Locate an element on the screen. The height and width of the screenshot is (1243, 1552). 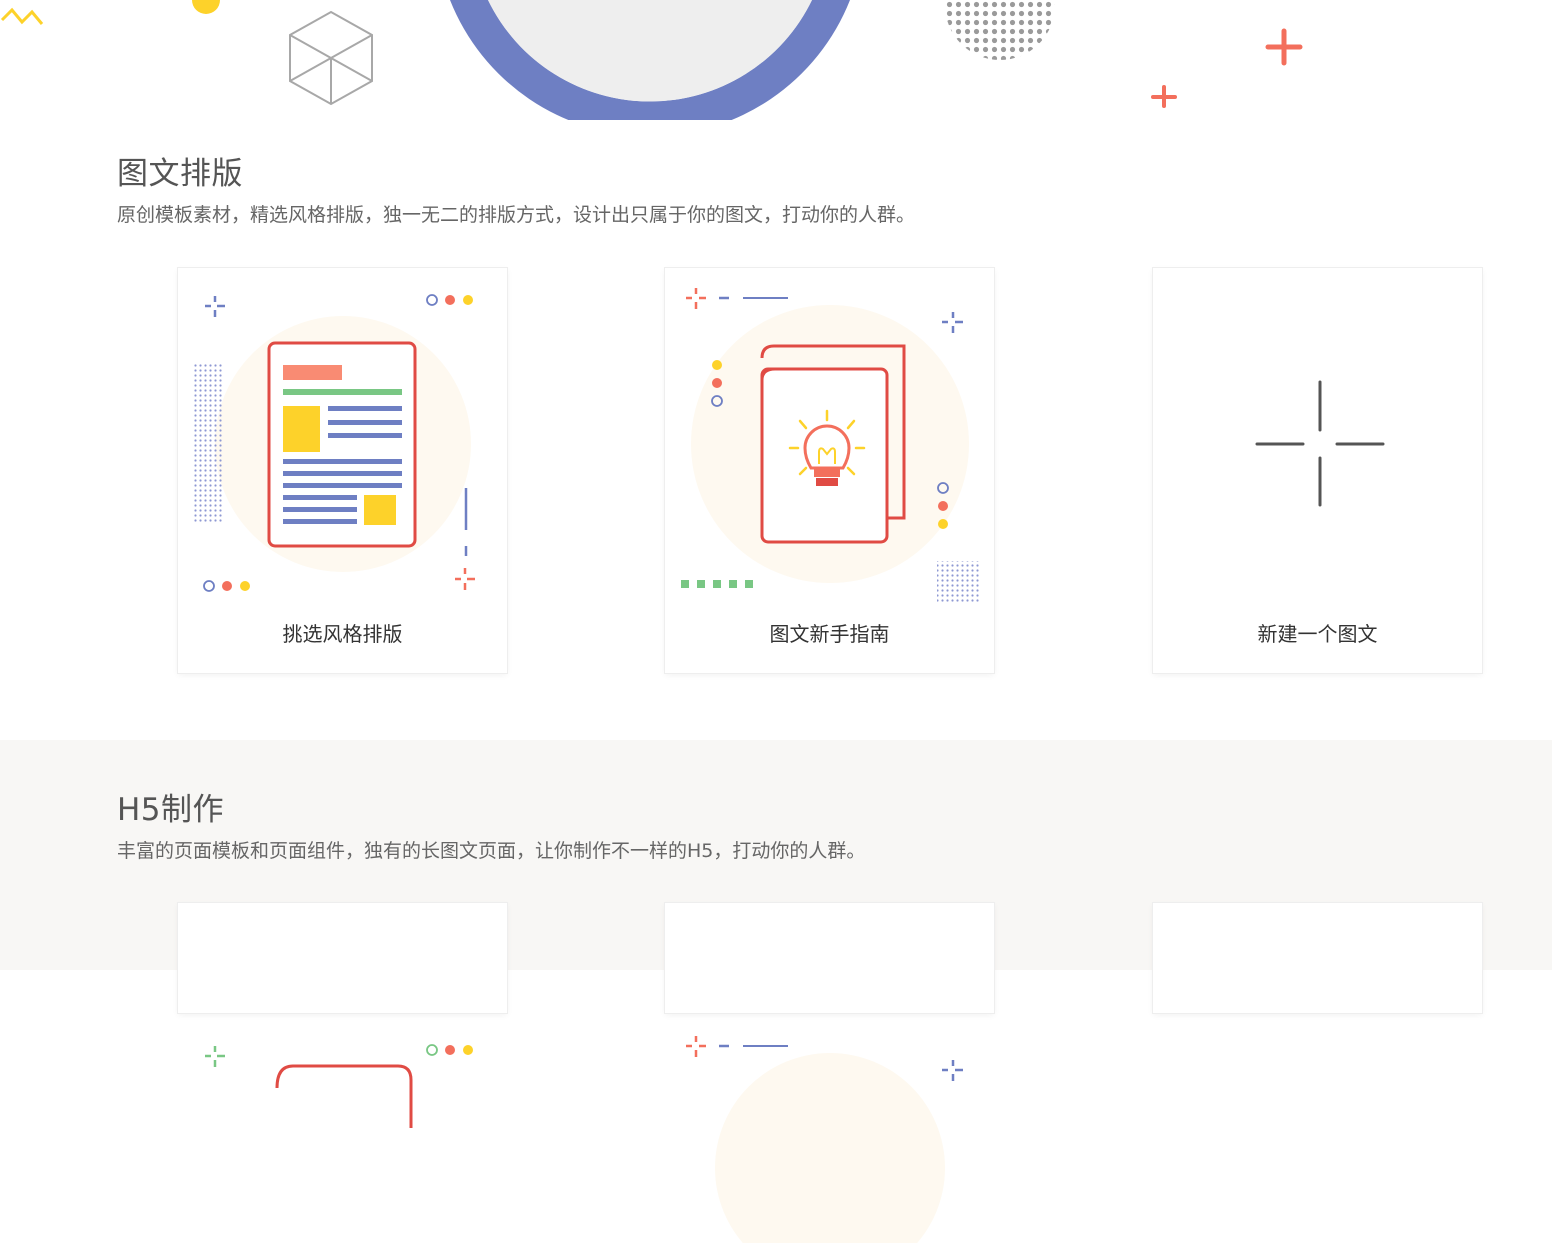
card-label: 新建一个图文 is located at coordinates (1317, 634).